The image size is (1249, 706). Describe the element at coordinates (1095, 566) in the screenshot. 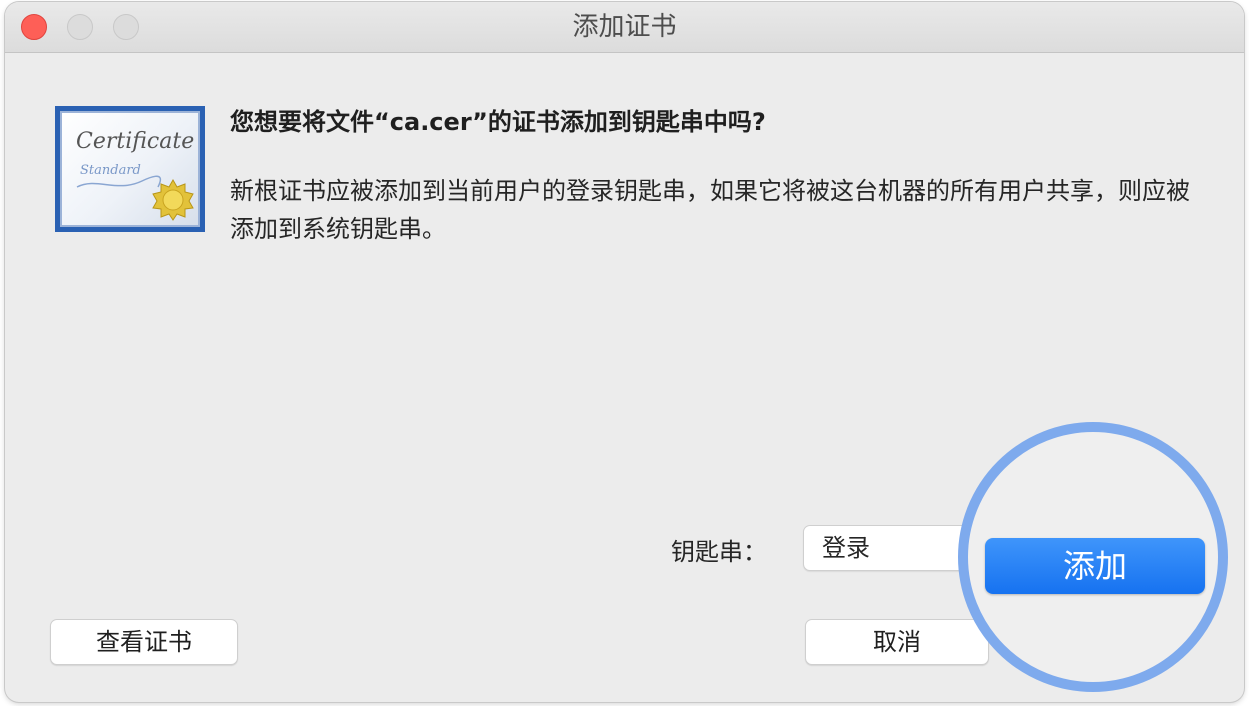

I see `add-button: 添加` at that location.